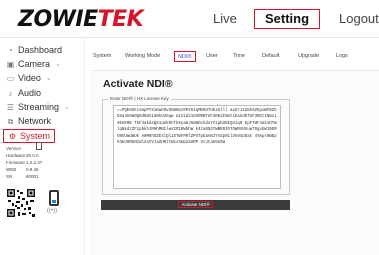 The width and height of the screenshot is (379, 255). What do you see at coordinates (10, 93) in the screenshot?
I see `audio-icon: ♪` at bounding box center [10, 93].